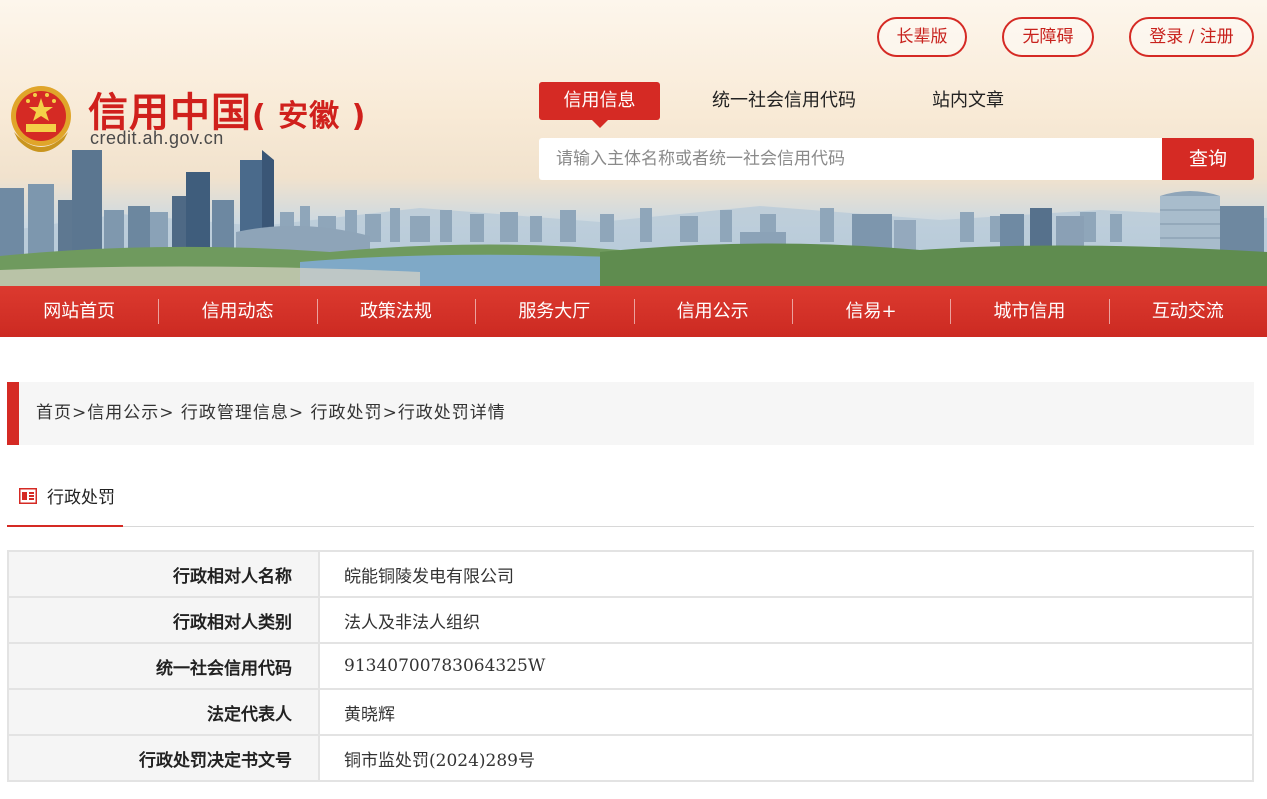 Image resolution: width=1267 pixels, height=799 pixels. Describe the element at coordinates (554, 311) in the screenshot. I see `nav-item-service-hall: 服务大厅` at that location.